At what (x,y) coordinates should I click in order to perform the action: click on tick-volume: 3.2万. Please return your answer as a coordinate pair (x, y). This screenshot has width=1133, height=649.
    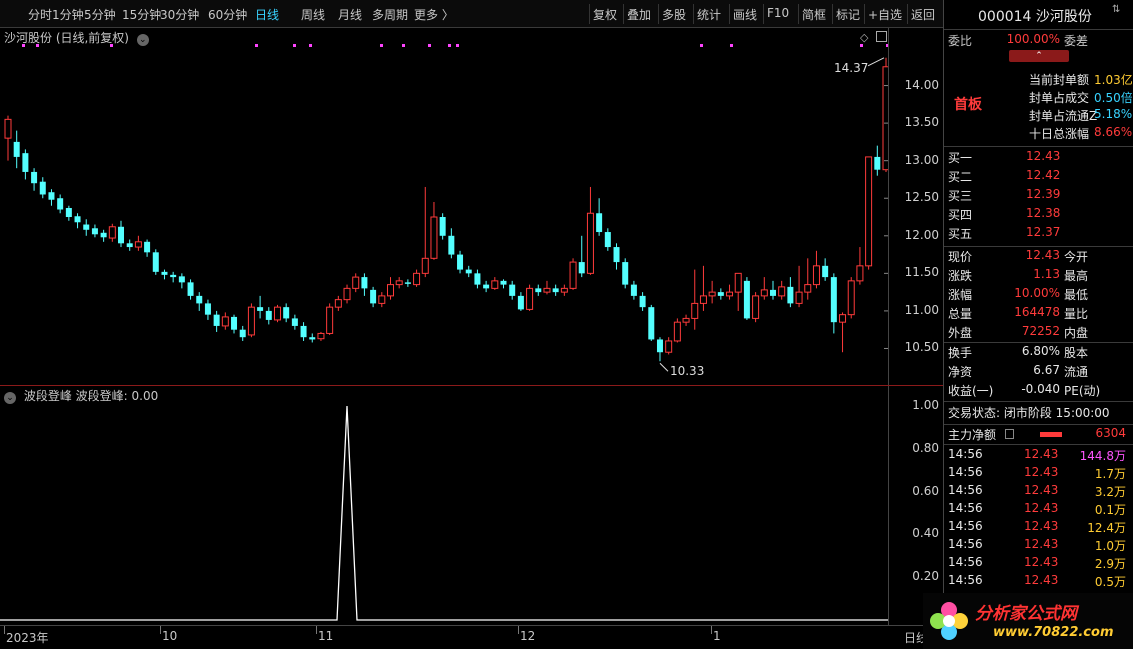
    Looking at the image, I should click on (1110, 492).